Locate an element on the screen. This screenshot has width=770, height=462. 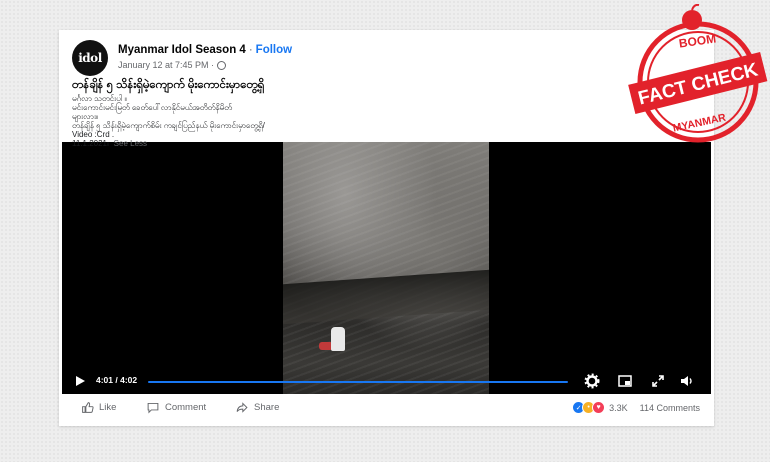
fullscreen-icon is located at coordinates (658, 381).